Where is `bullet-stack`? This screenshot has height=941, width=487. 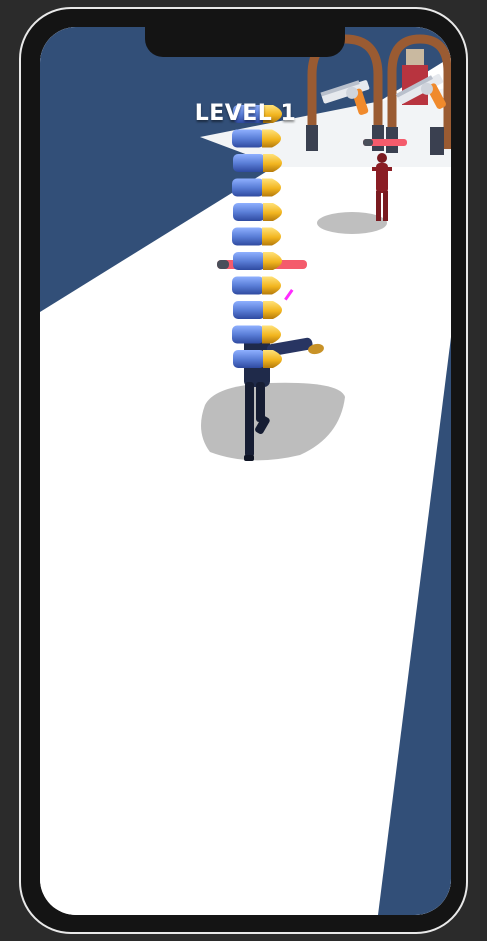 bullet-stack is located at coordinates (257, 236).